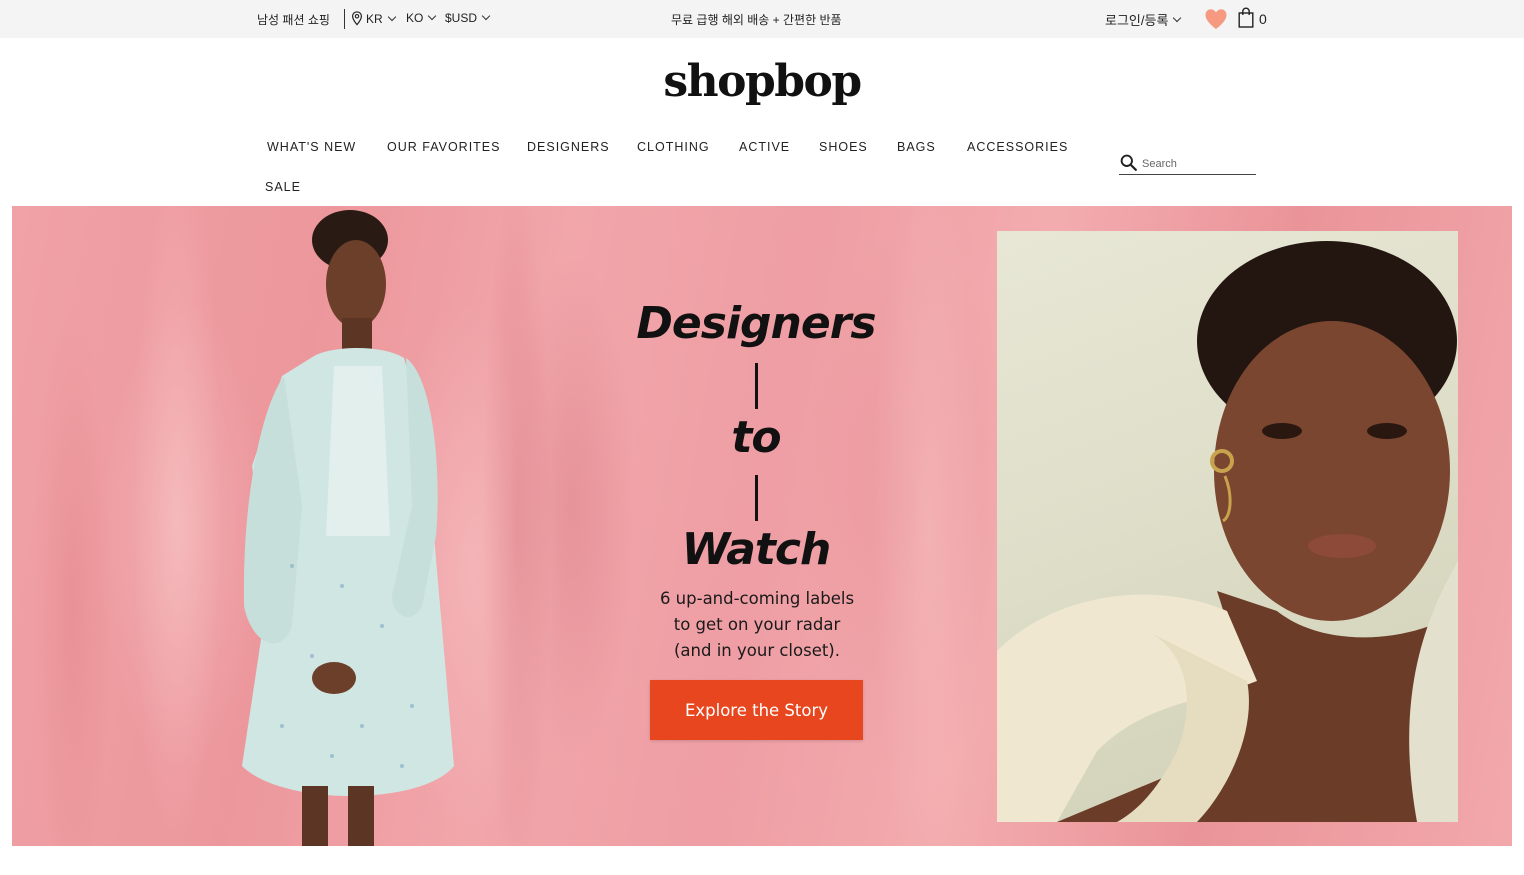 The height and width of the screenshot is (875, 1524). Describe the element at coordinates (757, 598) in the screenshot. I see `subcopy-line: 6 up-and-coming labels` at that location.